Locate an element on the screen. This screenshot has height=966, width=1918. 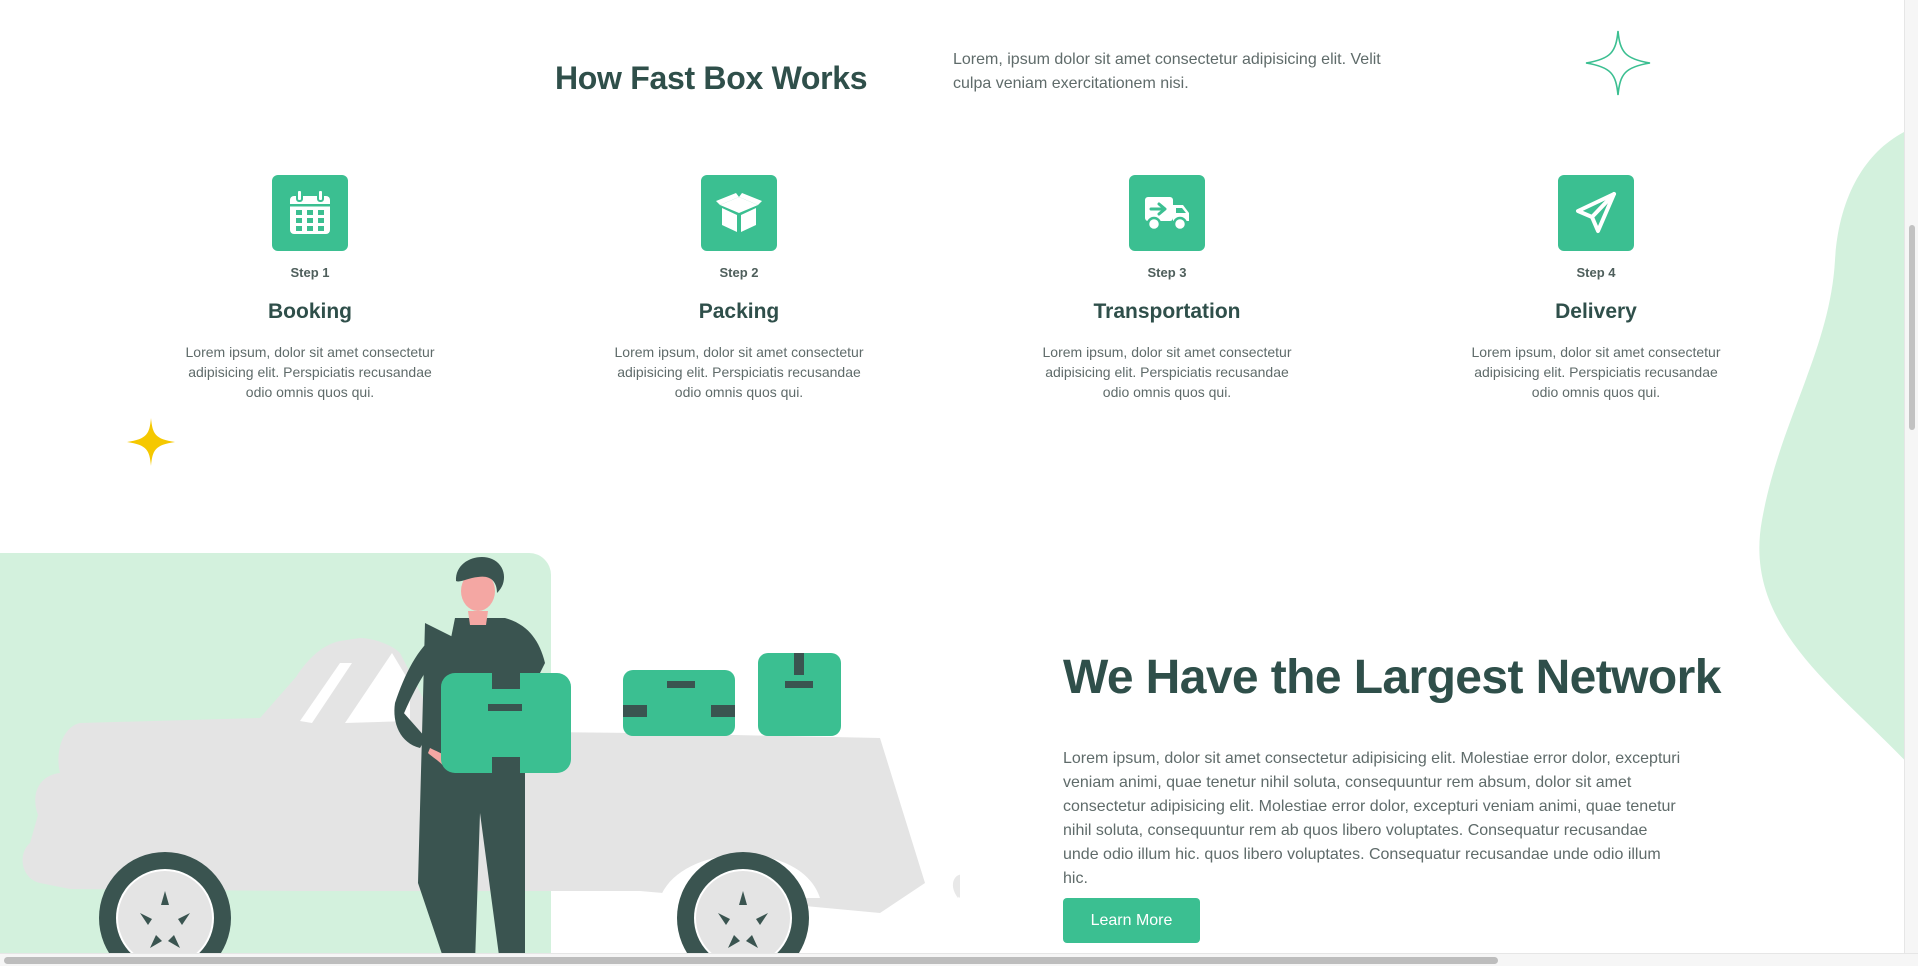
step-title: Delivery is located at coordinates (1596, 311).